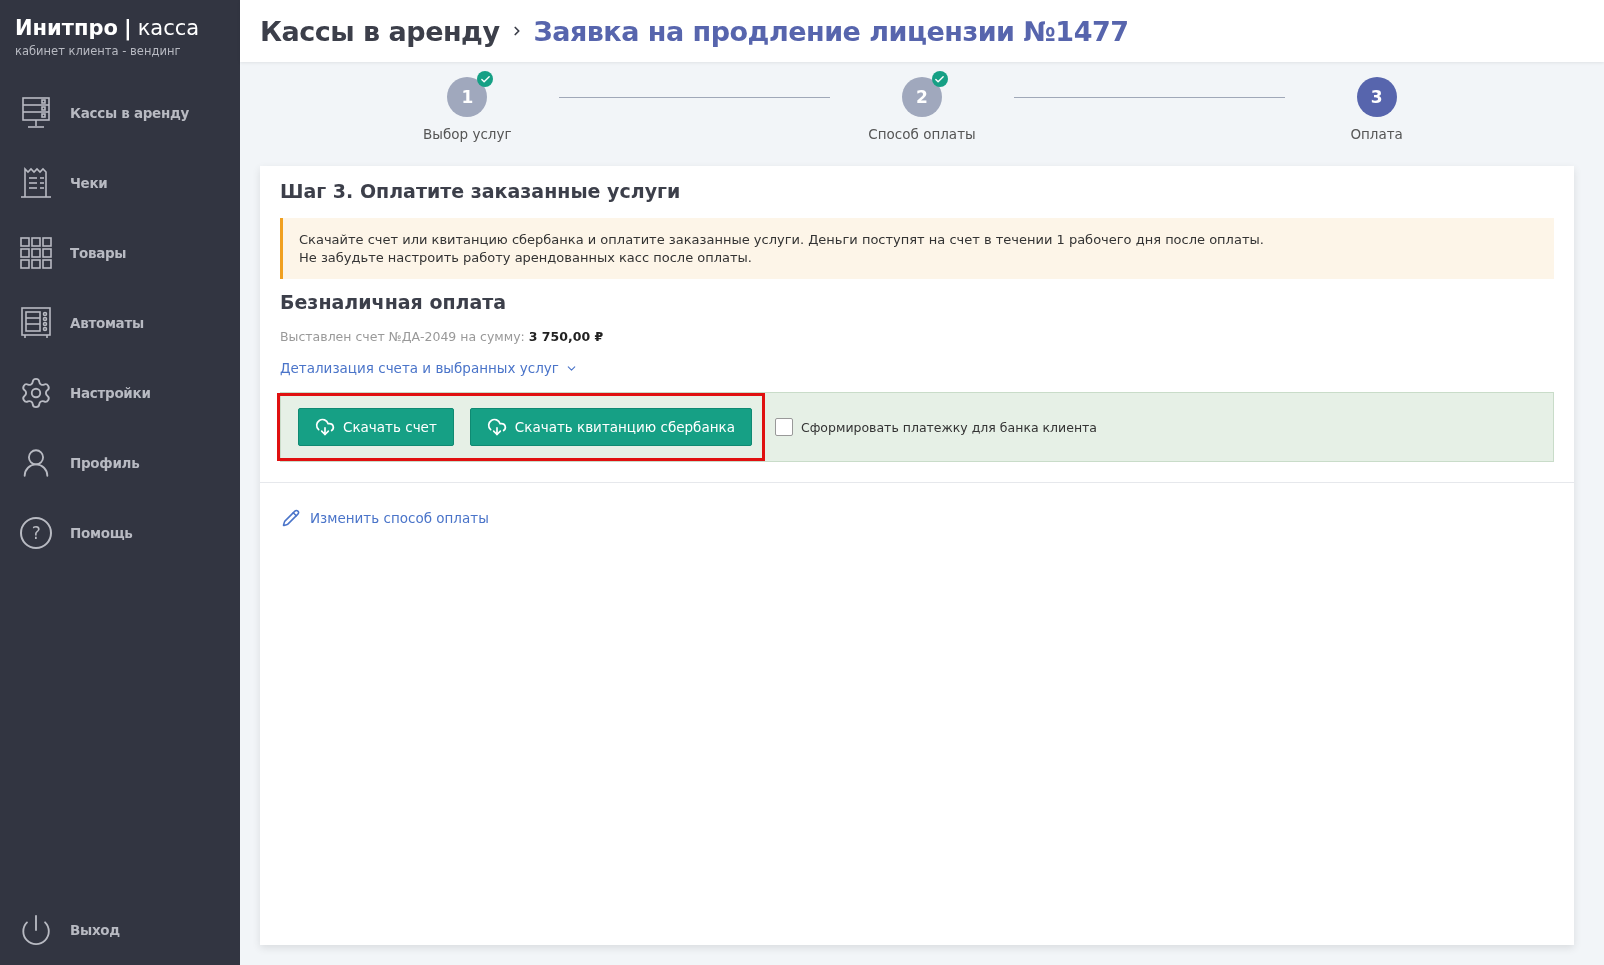 This screenshot has height=965, width=1604. What do you see at coordinates (36, 930) in the screenshot?
I see `power-icon` at bounding box center [36, 930].